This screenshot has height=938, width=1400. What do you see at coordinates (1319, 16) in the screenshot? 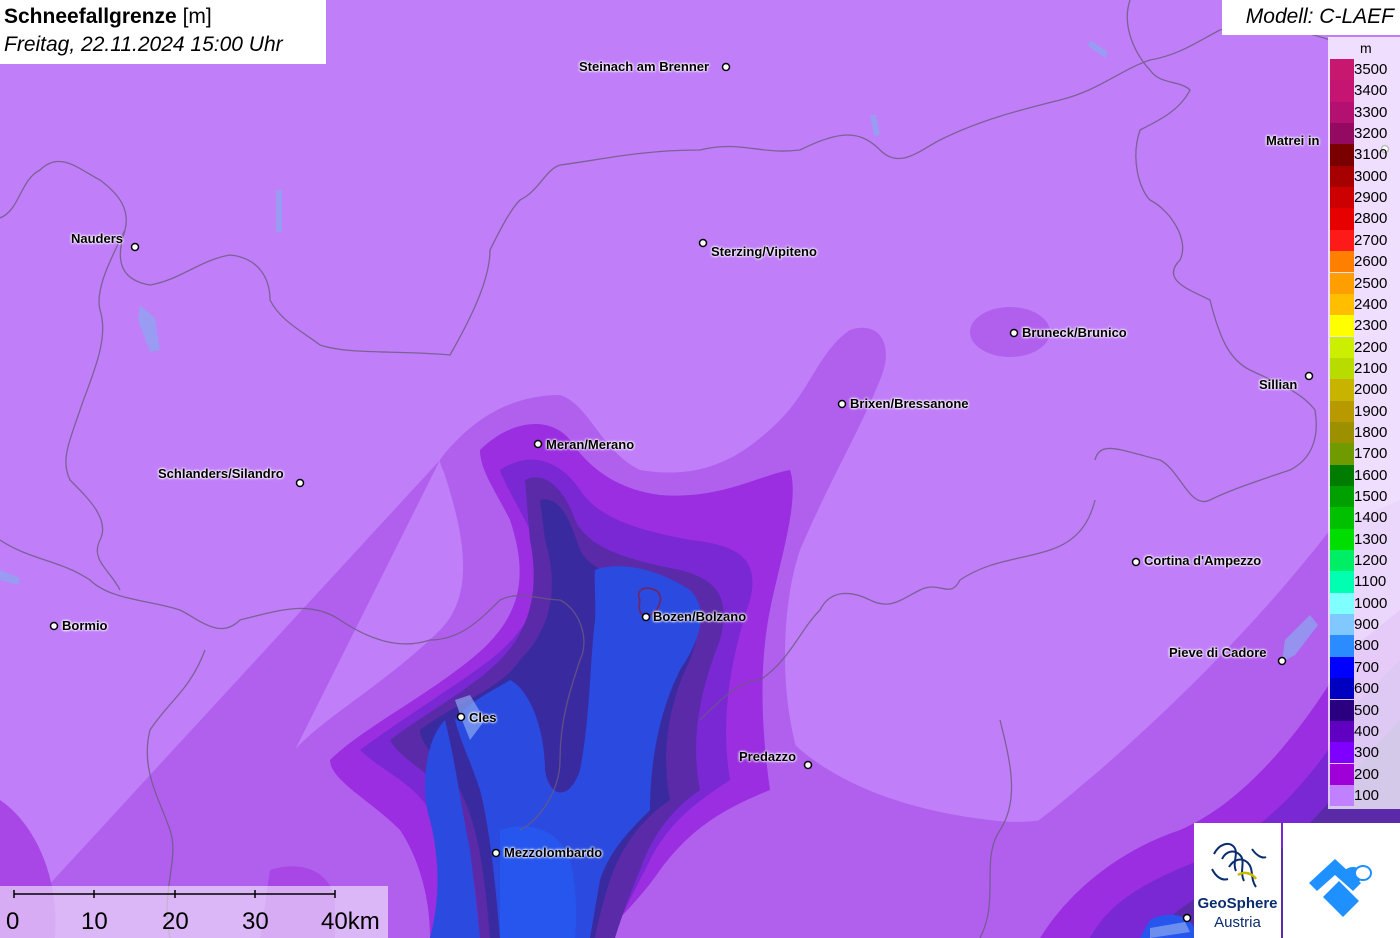
I see `model-label: Modell: C-LAEF` at bounding box center [1319, 16].